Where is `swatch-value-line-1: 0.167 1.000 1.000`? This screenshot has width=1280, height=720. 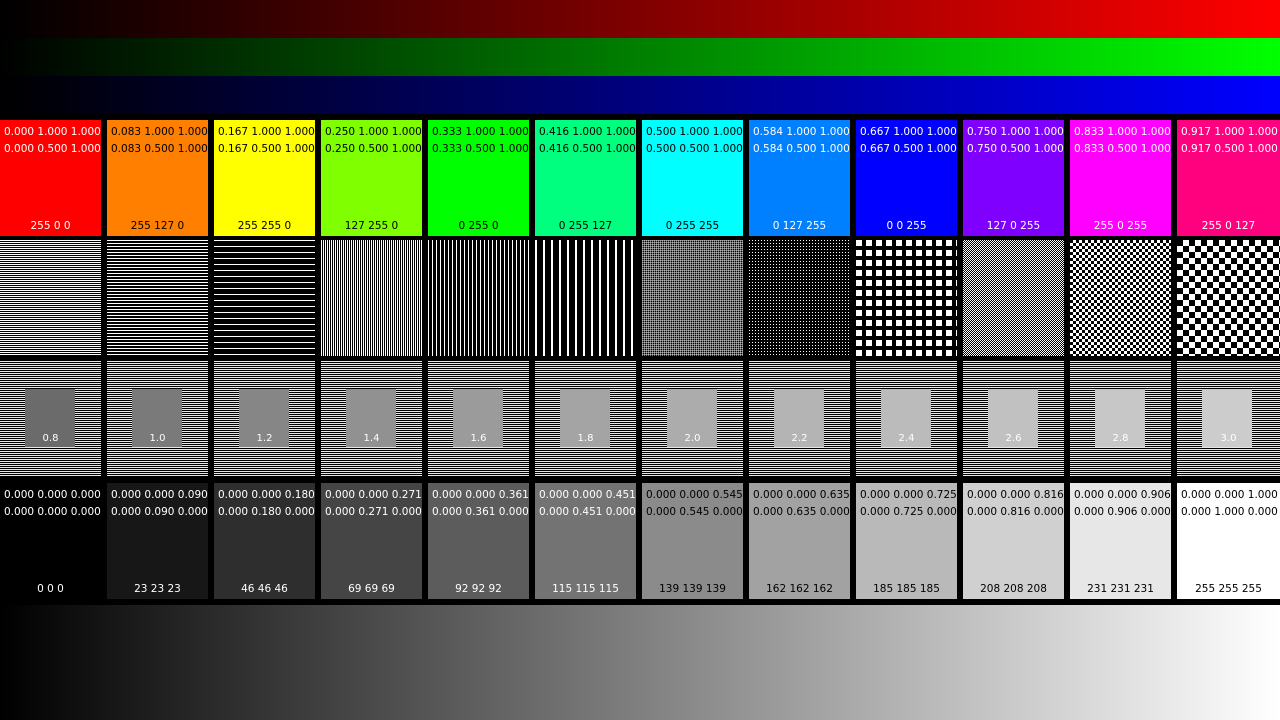 swatch-value-line-1: 0.167 1.000 1.000 is located at coordinates (266, 132).